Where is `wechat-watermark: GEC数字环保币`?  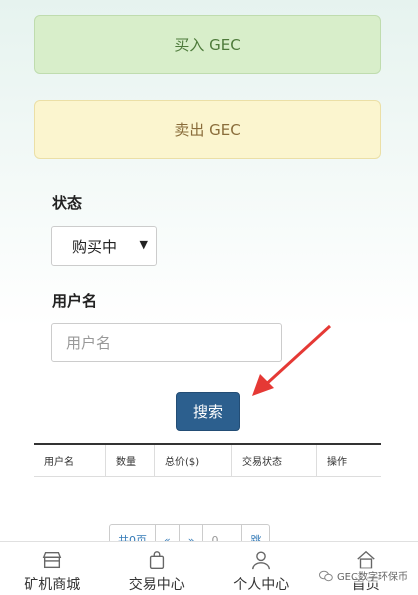
wechat-watermark: GEC数字环保币 is located at coordinates (363, 575).